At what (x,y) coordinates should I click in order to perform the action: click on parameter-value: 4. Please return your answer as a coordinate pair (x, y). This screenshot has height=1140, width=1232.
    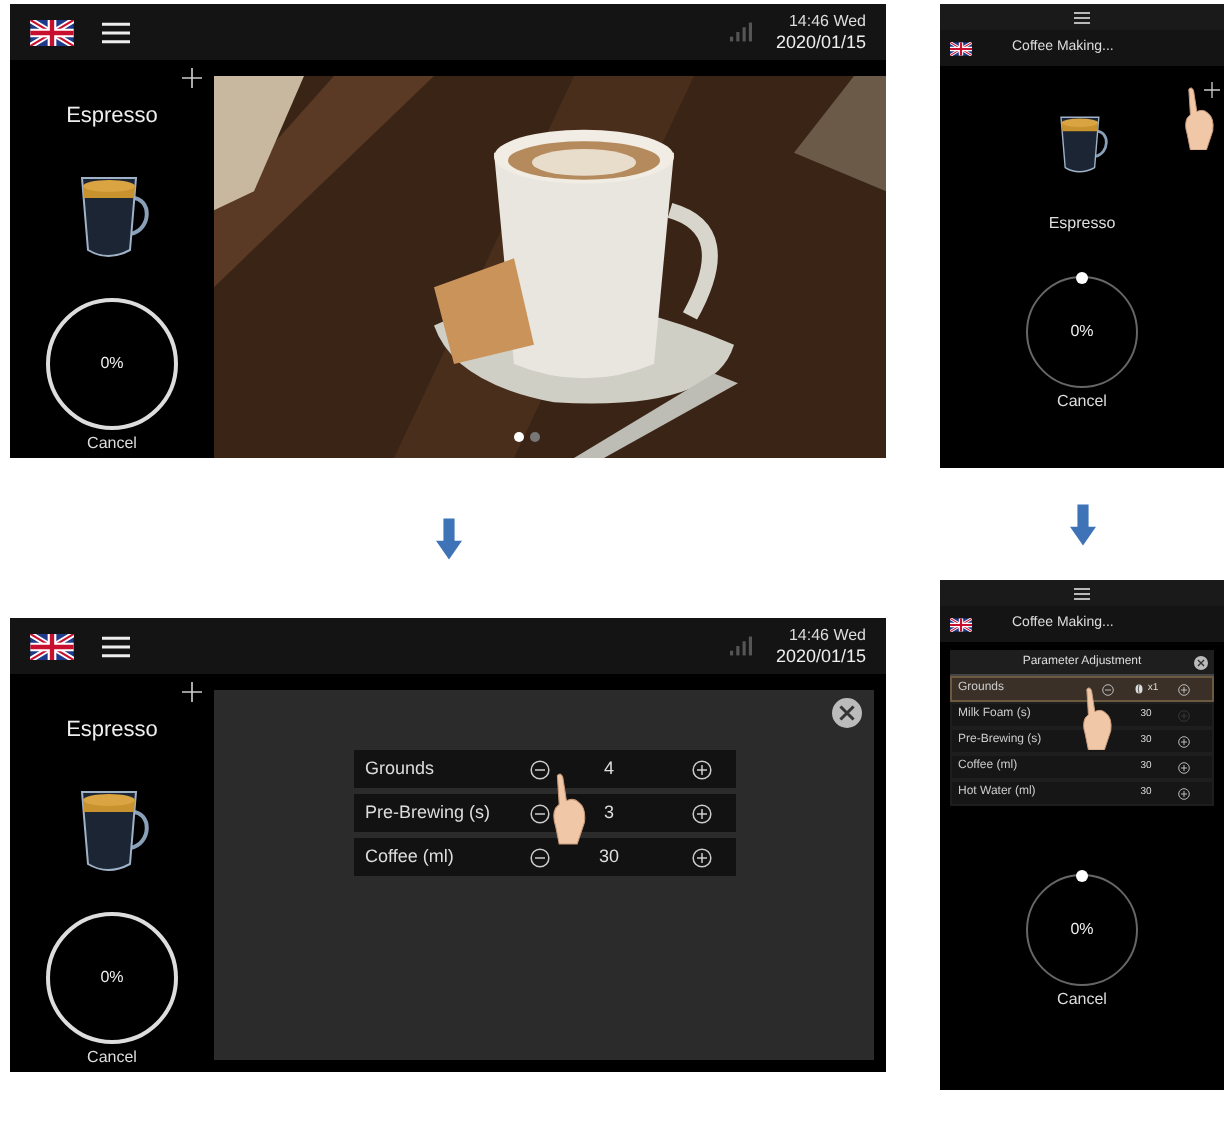
    Looking at the image, I should click on (608, 768).